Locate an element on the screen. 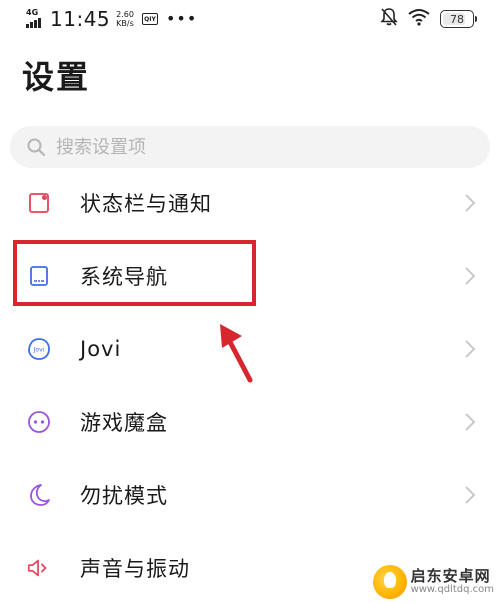 This screenshot has width=500, height=603. status-bar-left: 4G 11:45 2.60 KB/s QIY ••• is located at coordinates (111, 19).